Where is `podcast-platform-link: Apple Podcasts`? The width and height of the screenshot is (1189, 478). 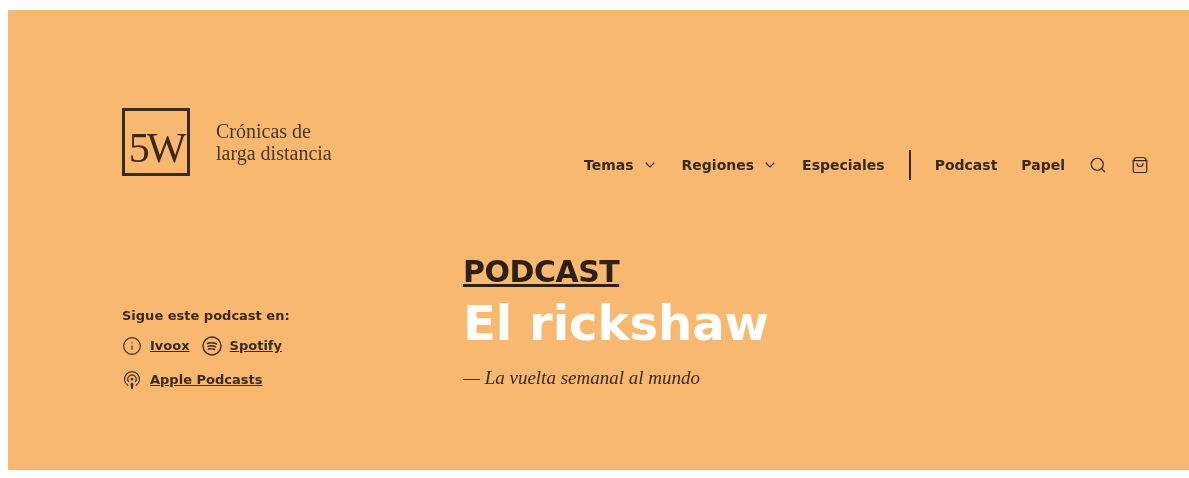
podcast-platform-link: Apple Podcasts is located at coordinates (206, 379).